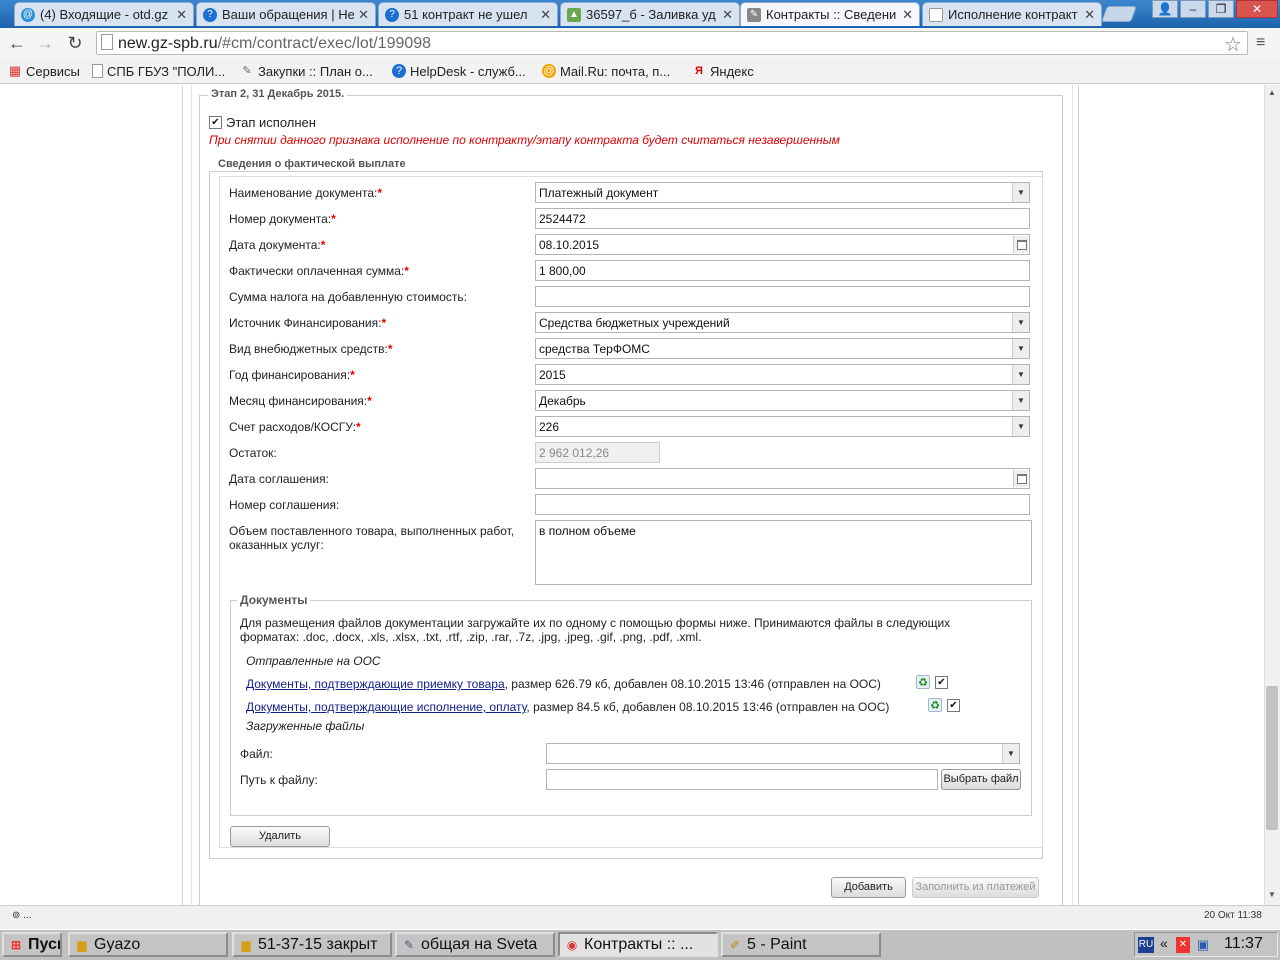  Describe the element at coordinates (348, 297) in the screenshot. I see `vat-label: Сумма налога на добавленную стоимость:` at that location.